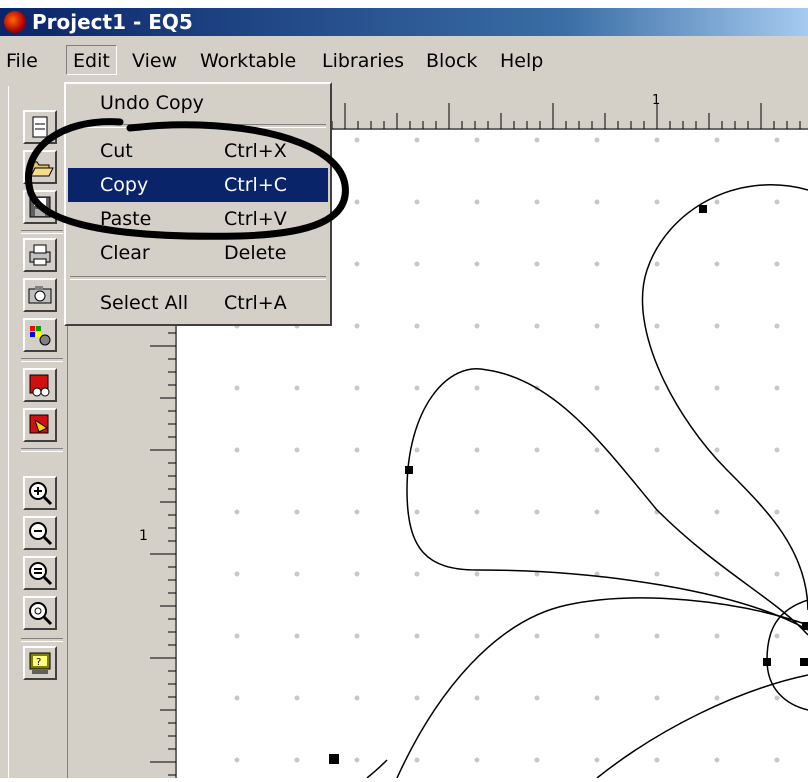  What do you see at coordinates (40, 167) in the screenshot?
I see `open-icon` at bounding box center [40, 167].